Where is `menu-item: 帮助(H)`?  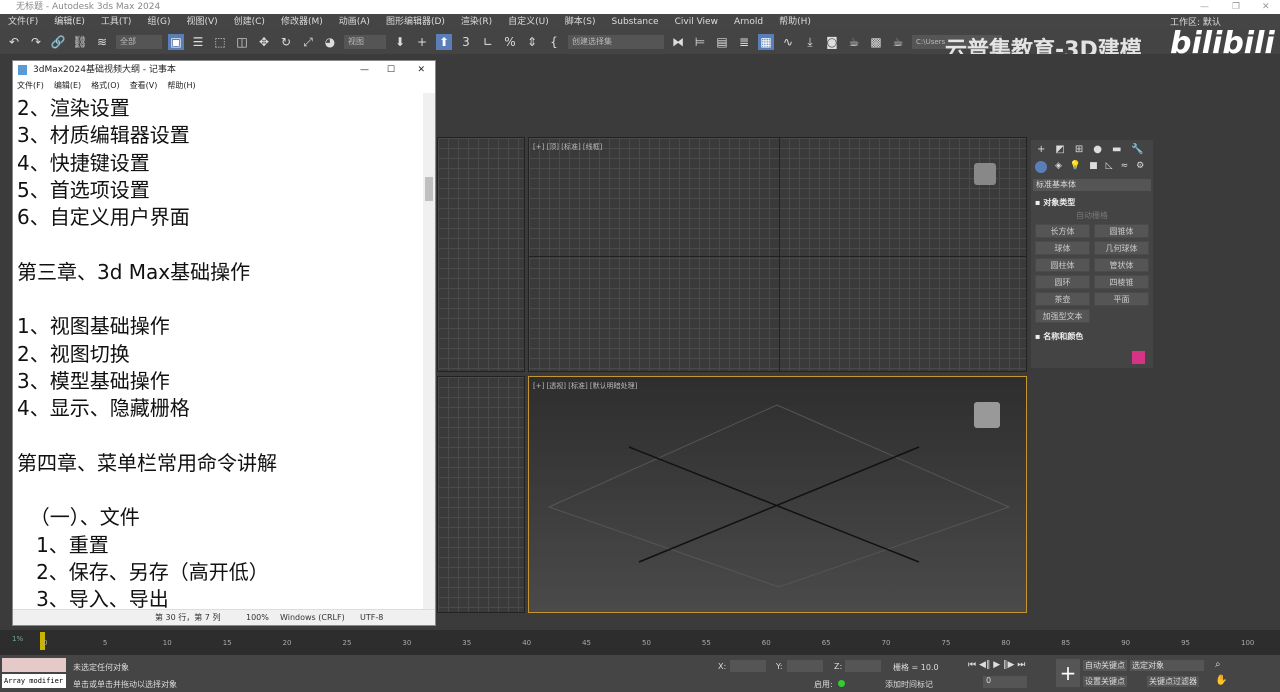
menu-item: 帮助(H) is located at coordinates (795, 22).